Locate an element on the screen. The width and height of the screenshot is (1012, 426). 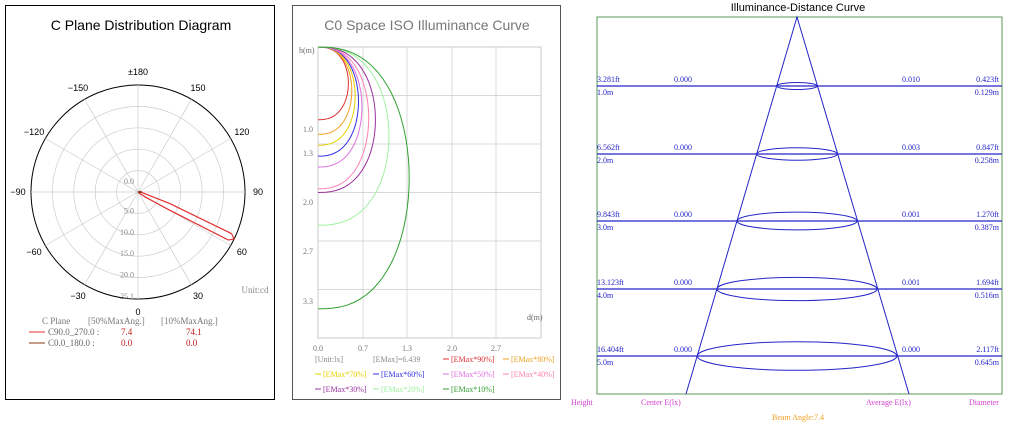
distance-diam-ft: 0.847ft is located at coordinates (988, 147).